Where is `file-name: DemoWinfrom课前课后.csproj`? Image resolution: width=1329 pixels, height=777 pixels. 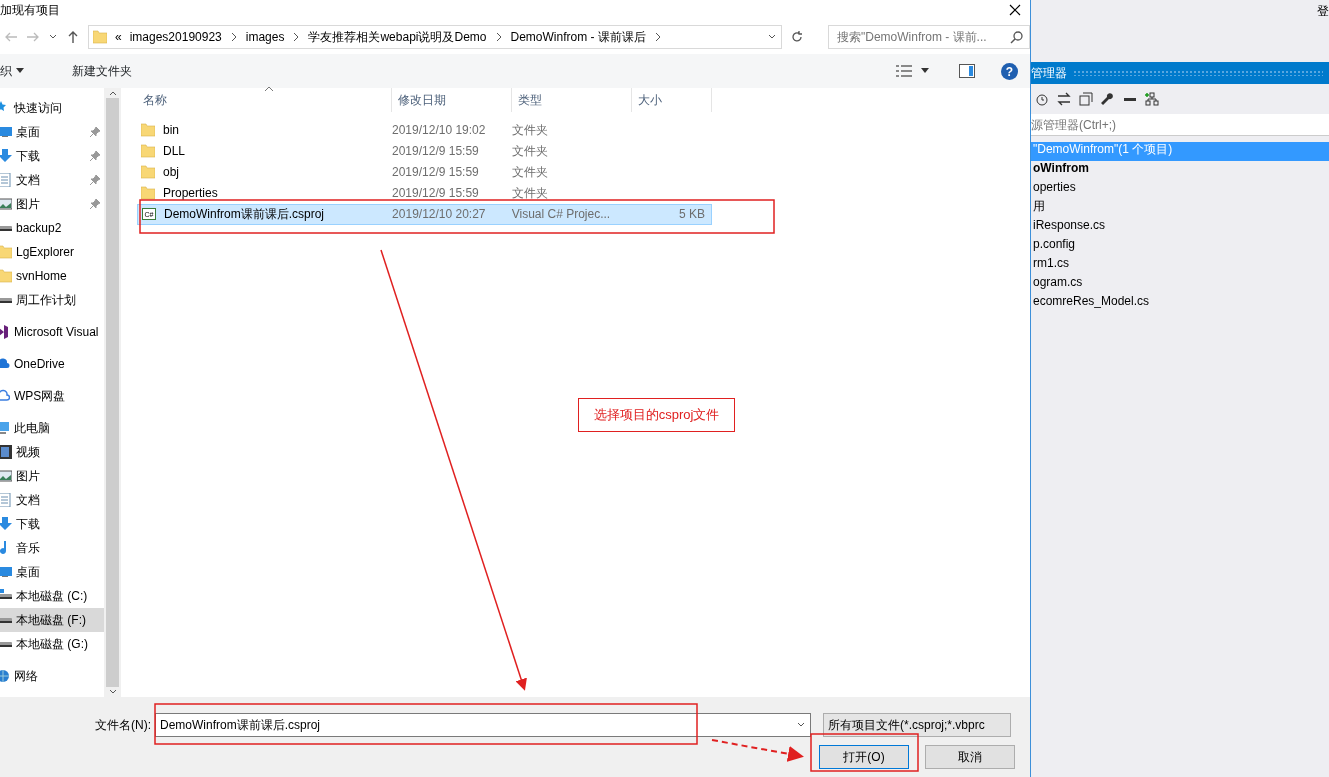 file-name: DemoWinfrom课前课后.csproj is located at coordinates (244, 214).